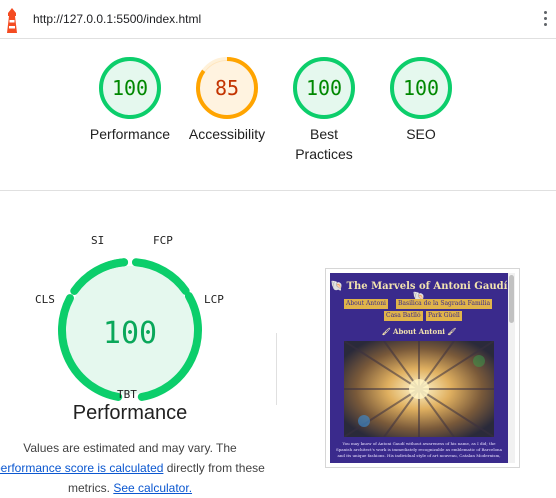 This screenshot has height=498, width=556. What do you see at coordinates (444, 316) in the screenshot?
I see `screenshot-nav-item: Park Güell` at bounding box center [444, 316].